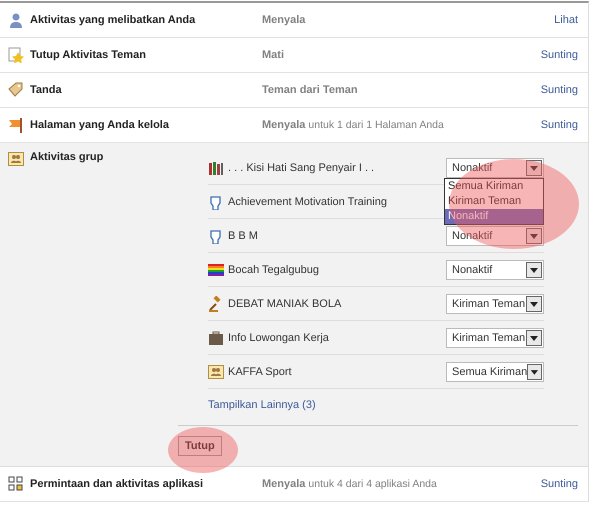 The width and height of the screenshot is (610, 522). What do you see at coordinates (46, 90) in the screenshot?
I see `setting-label: Tanda` at bounding box center [46, 90].